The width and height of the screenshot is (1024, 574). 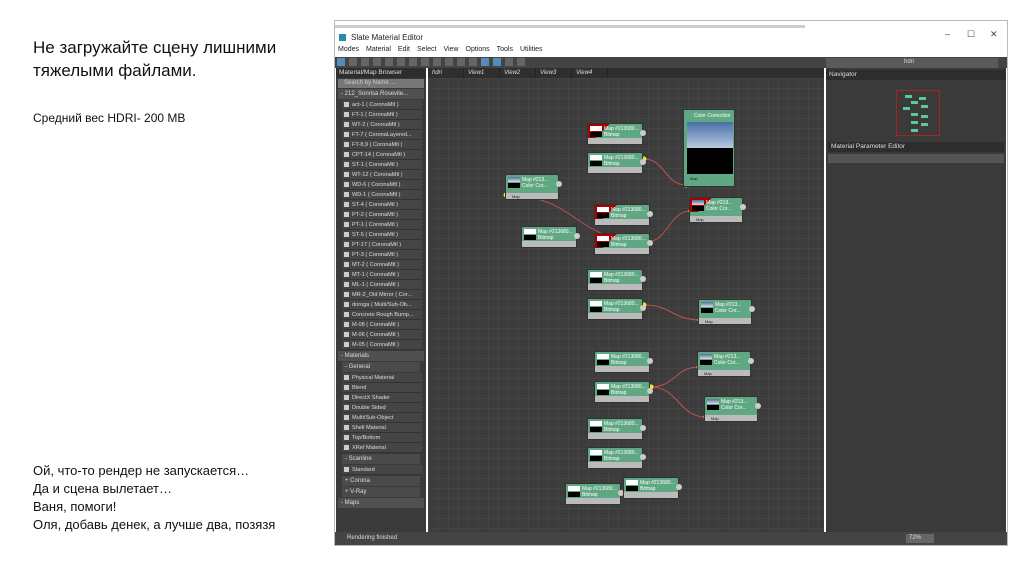 I want to click on minimize-button: –, so click(x=947, y=34).